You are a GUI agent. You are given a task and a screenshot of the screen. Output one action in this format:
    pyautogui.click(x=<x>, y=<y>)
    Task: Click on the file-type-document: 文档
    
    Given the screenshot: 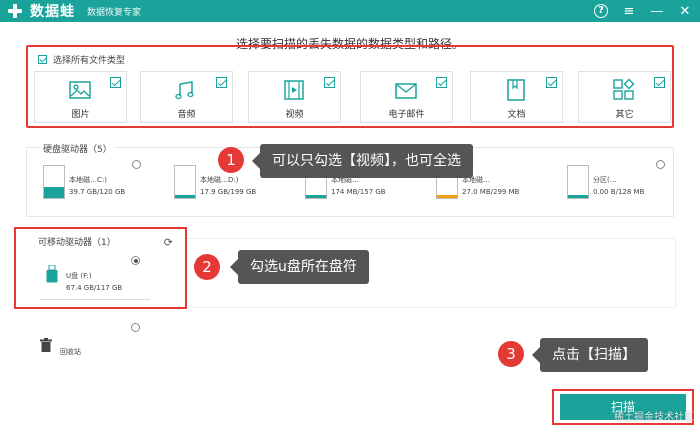 What is the action you would take?
    pyautogui.click(x=516, y=97)
    